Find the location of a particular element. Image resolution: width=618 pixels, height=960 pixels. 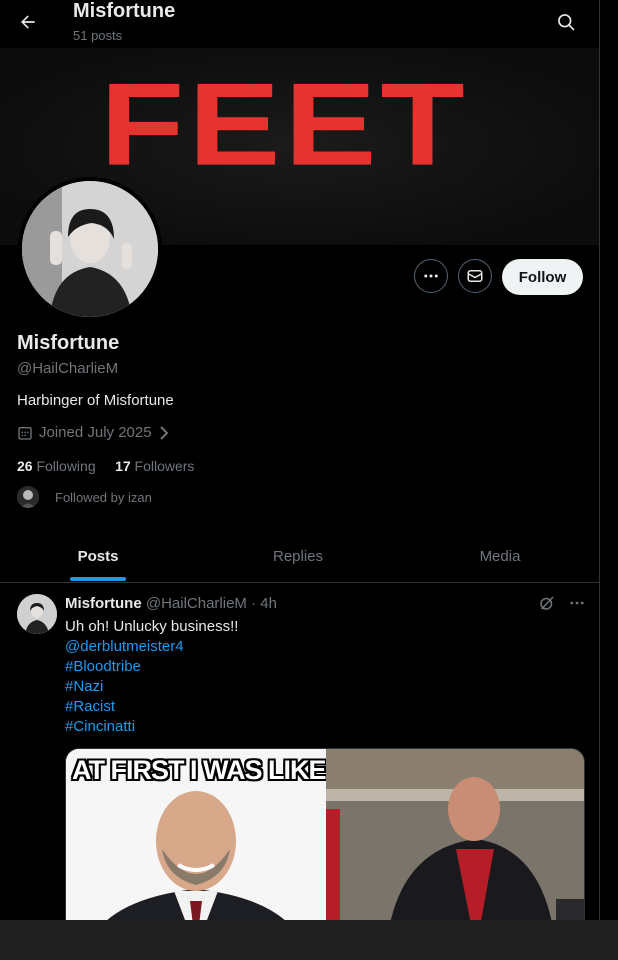

post-hashtag: #Nazi is located at coordinates (151, 687).